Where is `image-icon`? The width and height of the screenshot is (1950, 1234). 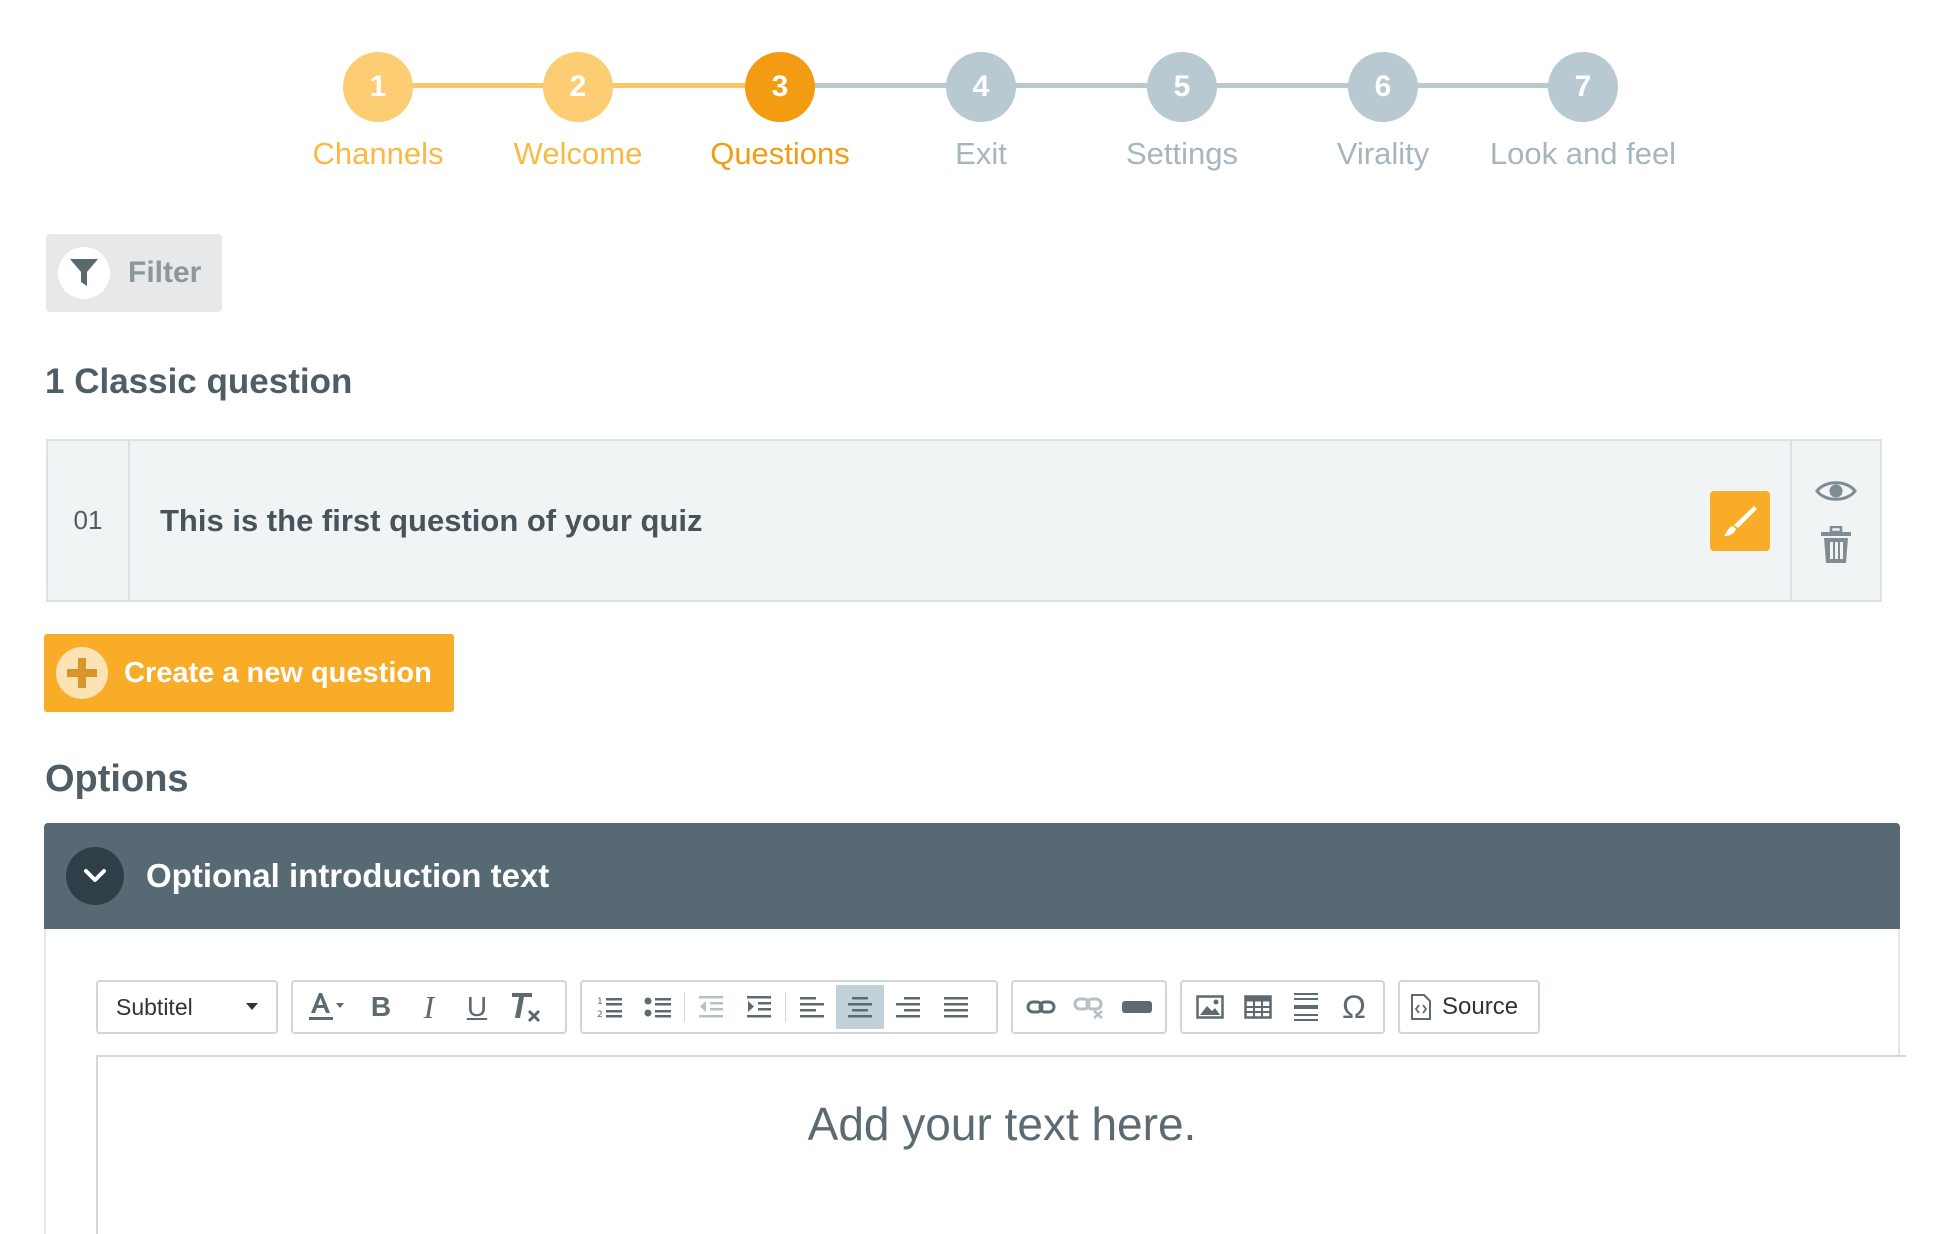 image-icon is located at coordinates (1210, 1007).